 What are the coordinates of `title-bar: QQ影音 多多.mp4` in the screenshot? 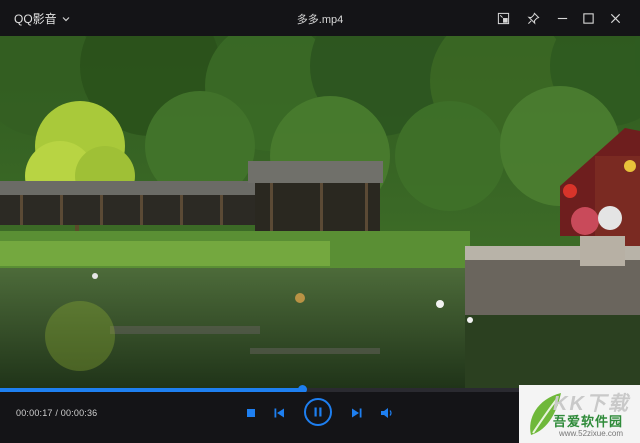 It's located at (320, 18).